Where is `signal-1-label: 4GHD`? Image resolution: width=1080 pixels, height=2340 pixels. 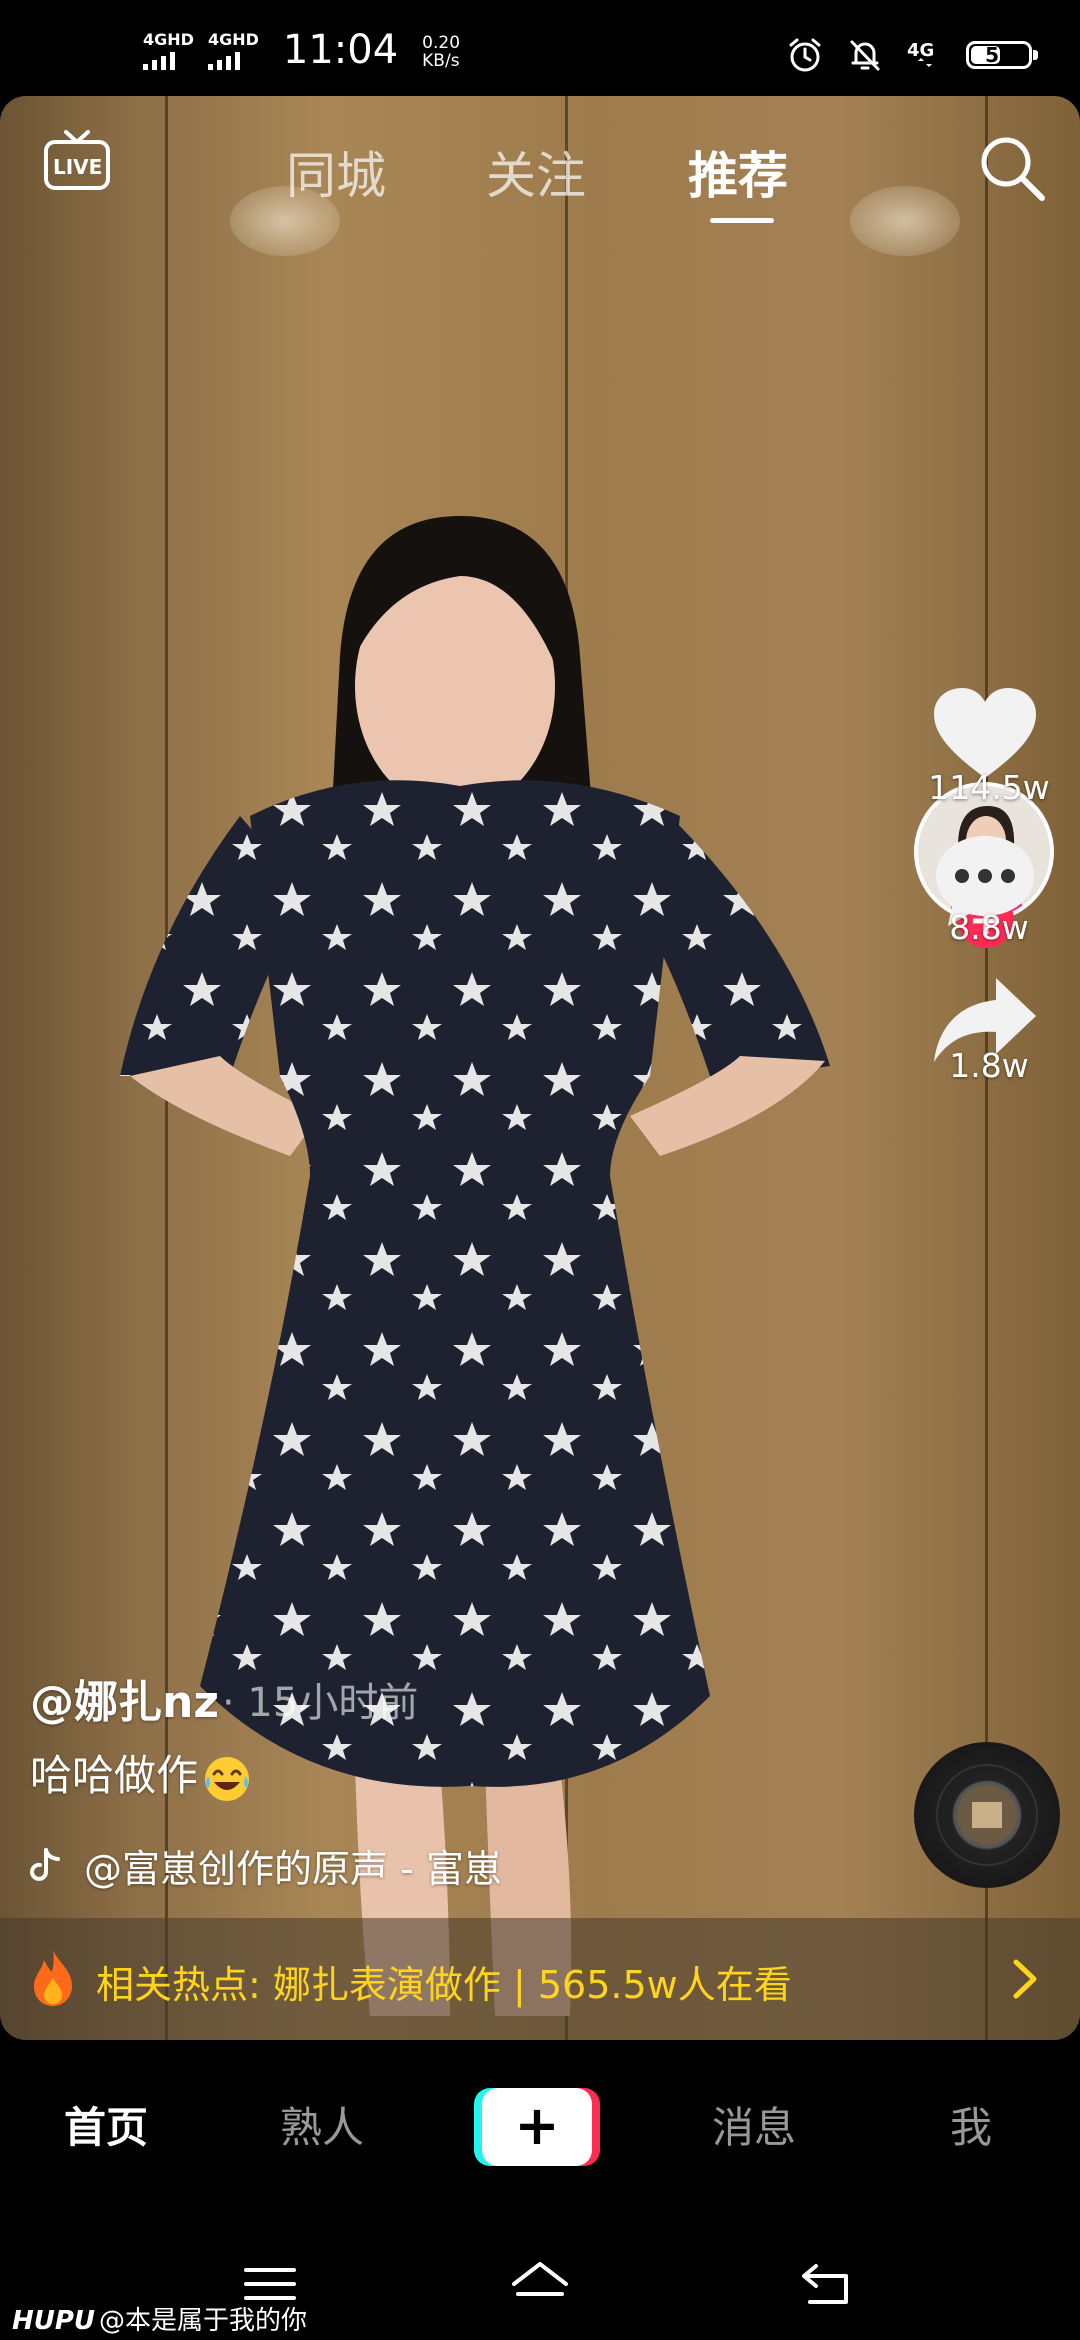 signal-1-label: 4GHD is located at coordinates (168, 39).